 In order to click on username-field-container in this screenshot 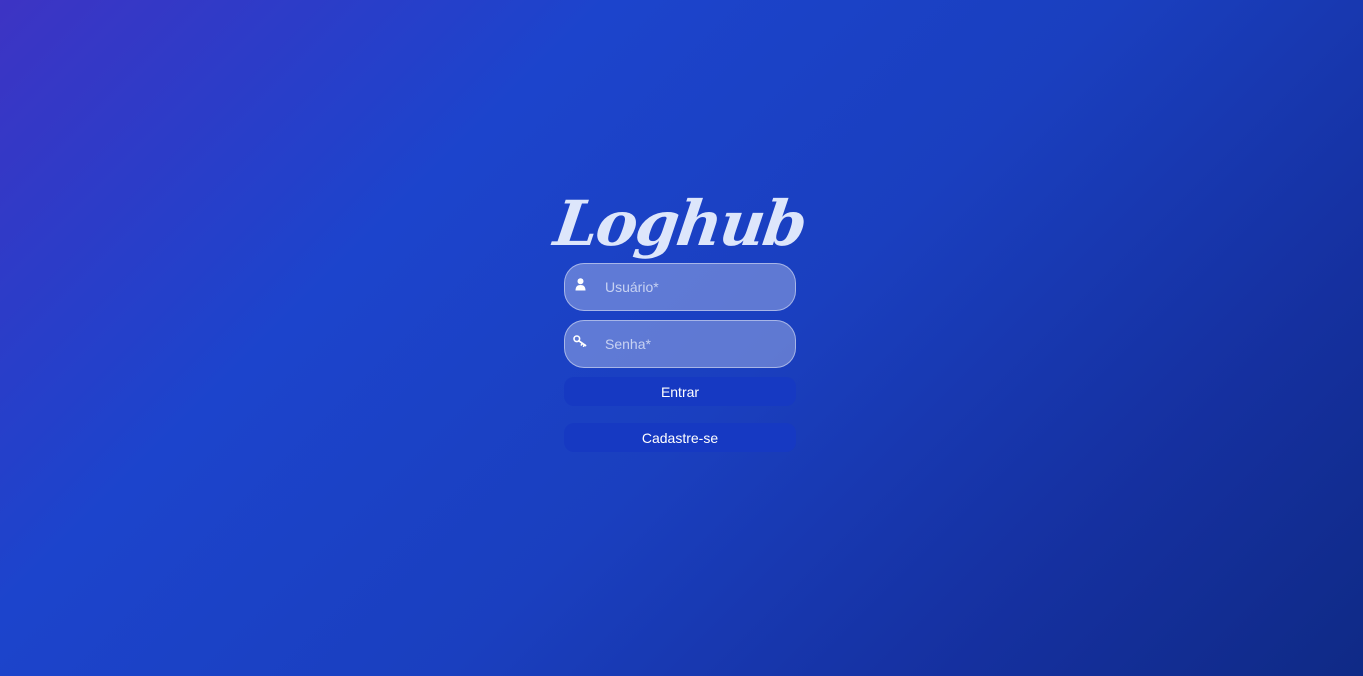, I will do `click(680, 287)`.